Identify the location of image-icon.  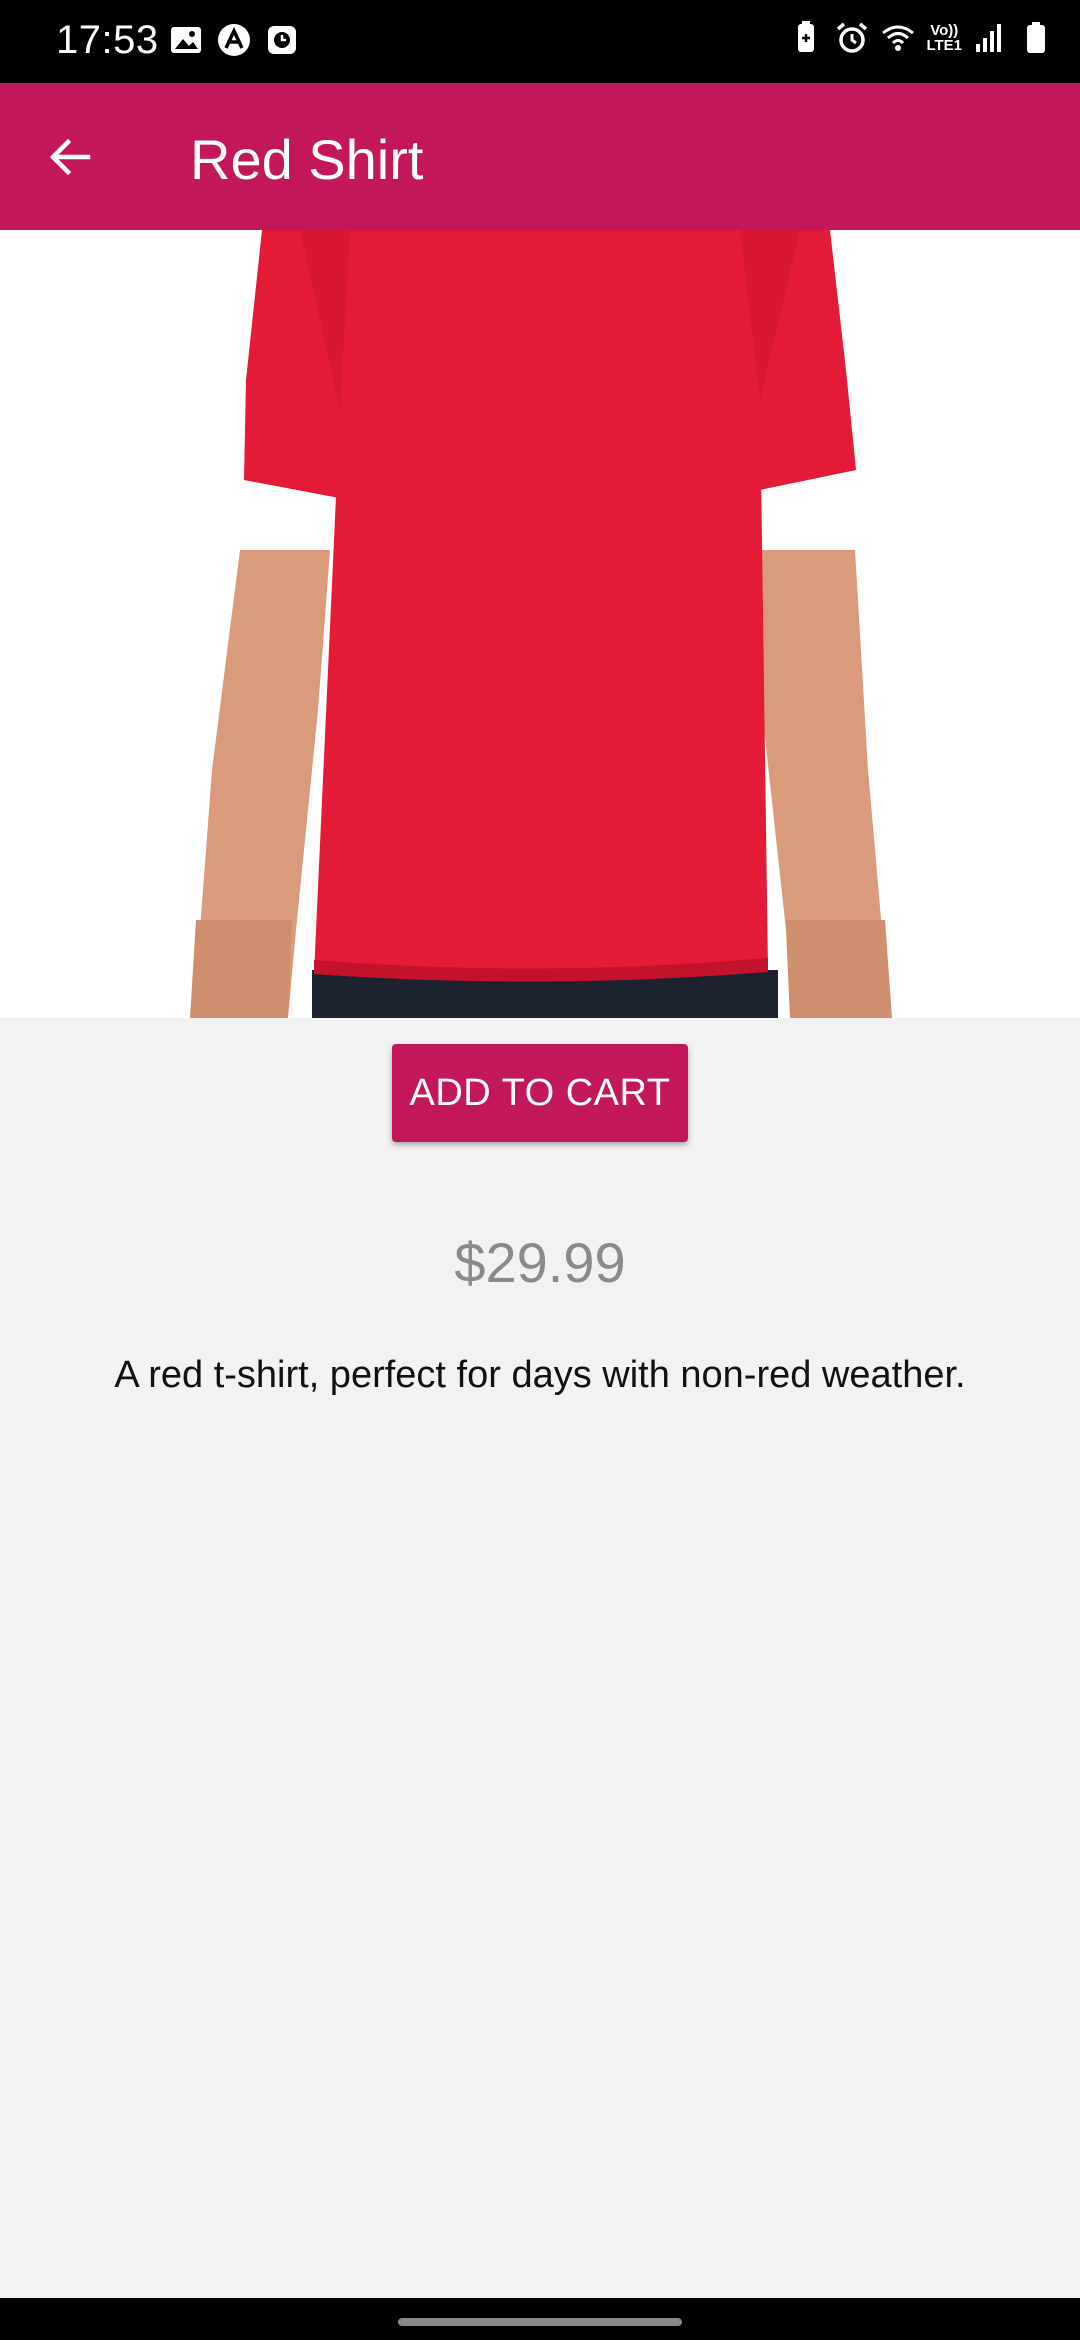
(186, 40).